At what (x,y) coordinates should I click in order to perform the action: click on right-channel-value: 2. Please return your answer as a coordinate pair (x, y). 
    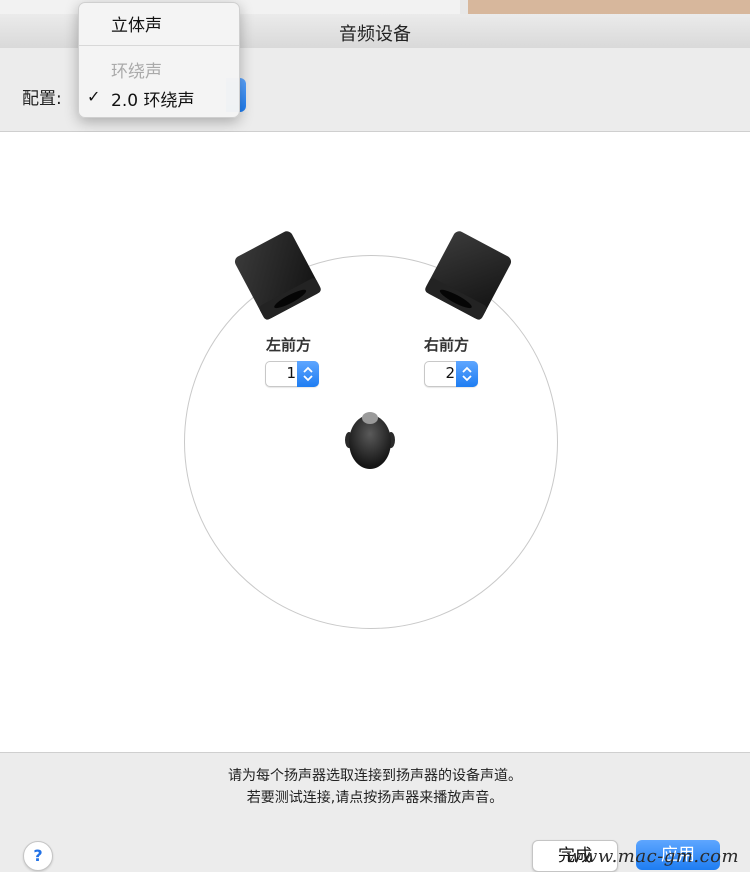
    Looking at the image, I should click on (450, 373).